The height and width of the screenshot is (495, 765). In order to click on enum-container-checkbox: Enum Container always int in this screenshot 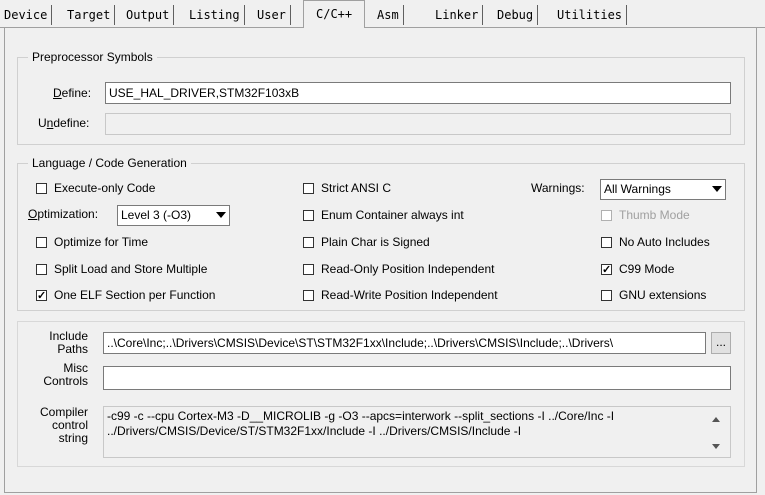, I will do `click(383, 215)`.